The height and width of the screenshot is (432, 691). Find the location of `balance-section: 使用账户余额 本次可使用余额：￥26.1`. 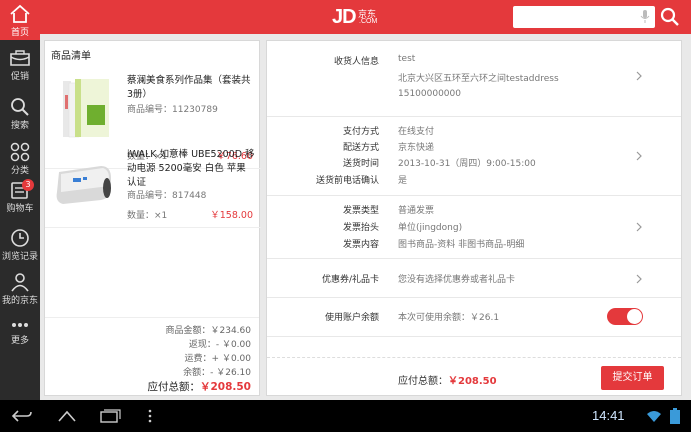

balance-section: 使用账户余额 本次可使用余额：￥26.1 is located at coordinates (474, 318).